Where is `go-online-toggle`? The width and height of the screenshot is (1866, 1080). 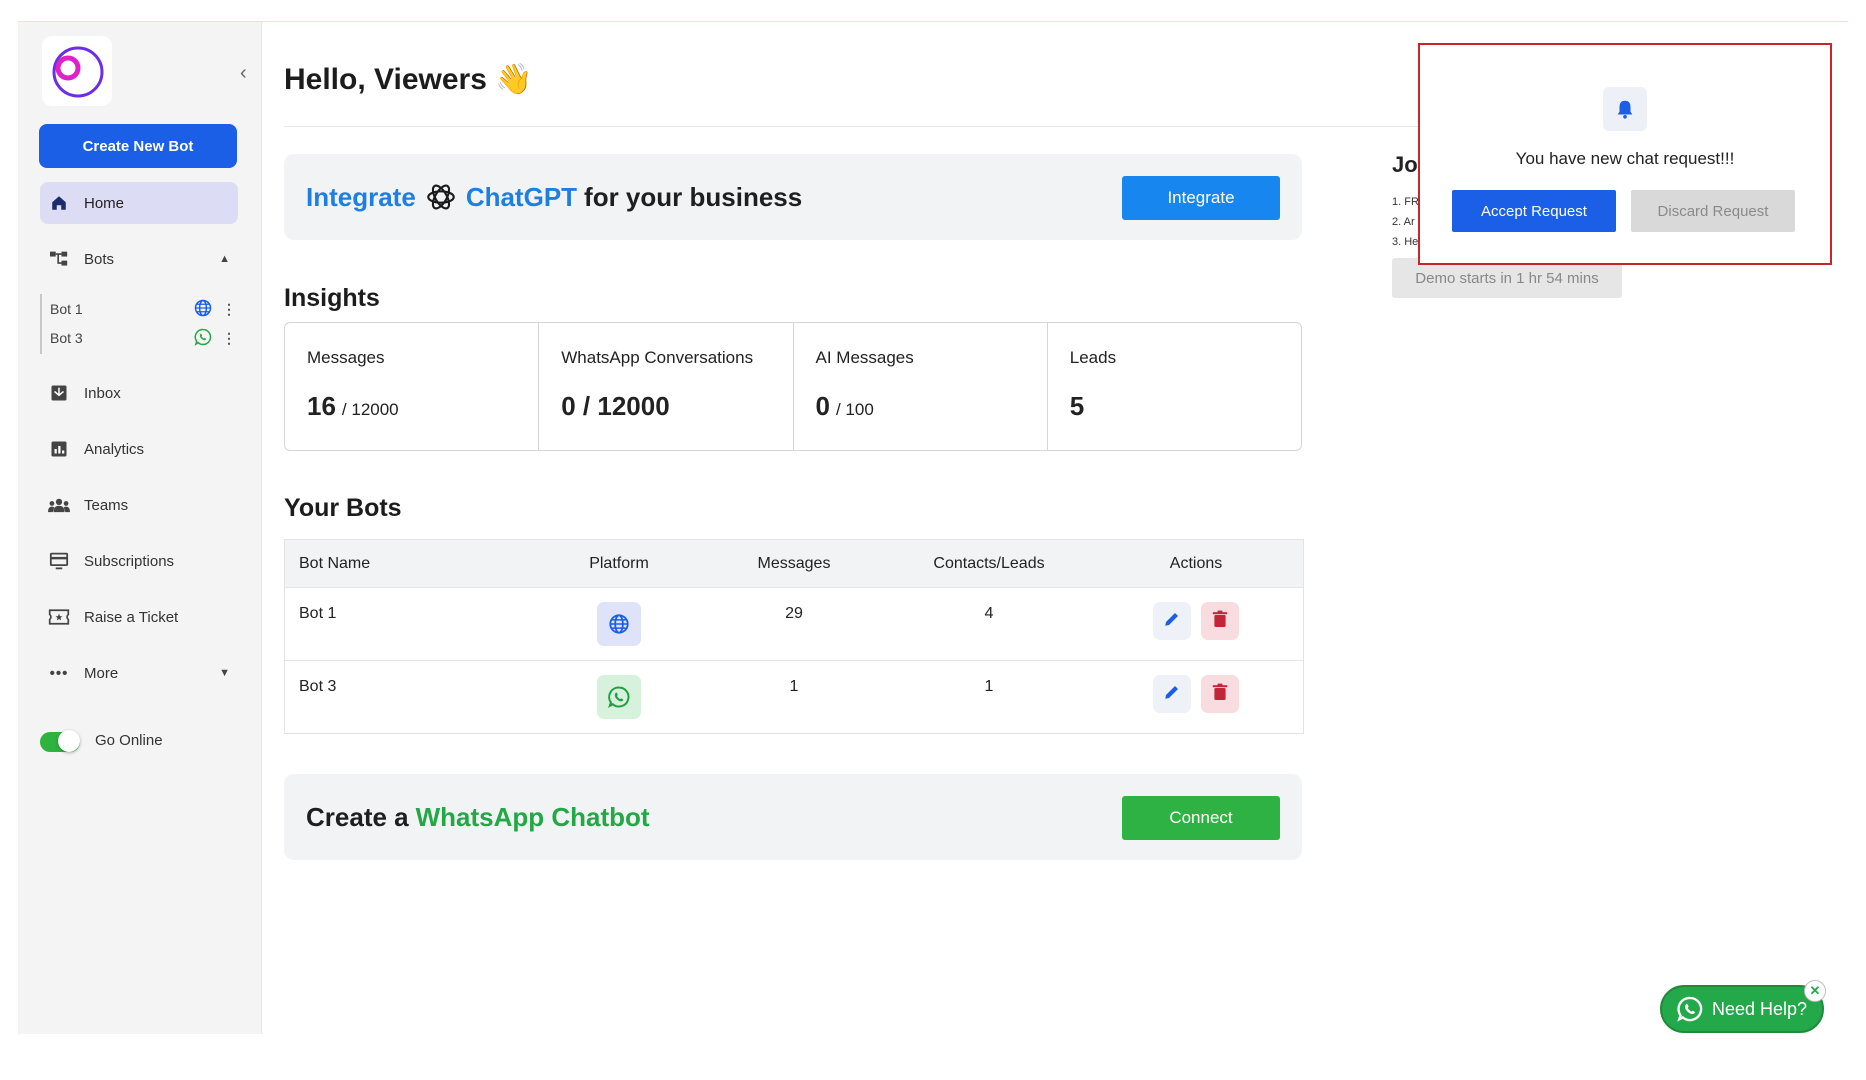 go-online-toggle is located at coordinates (60, 741).